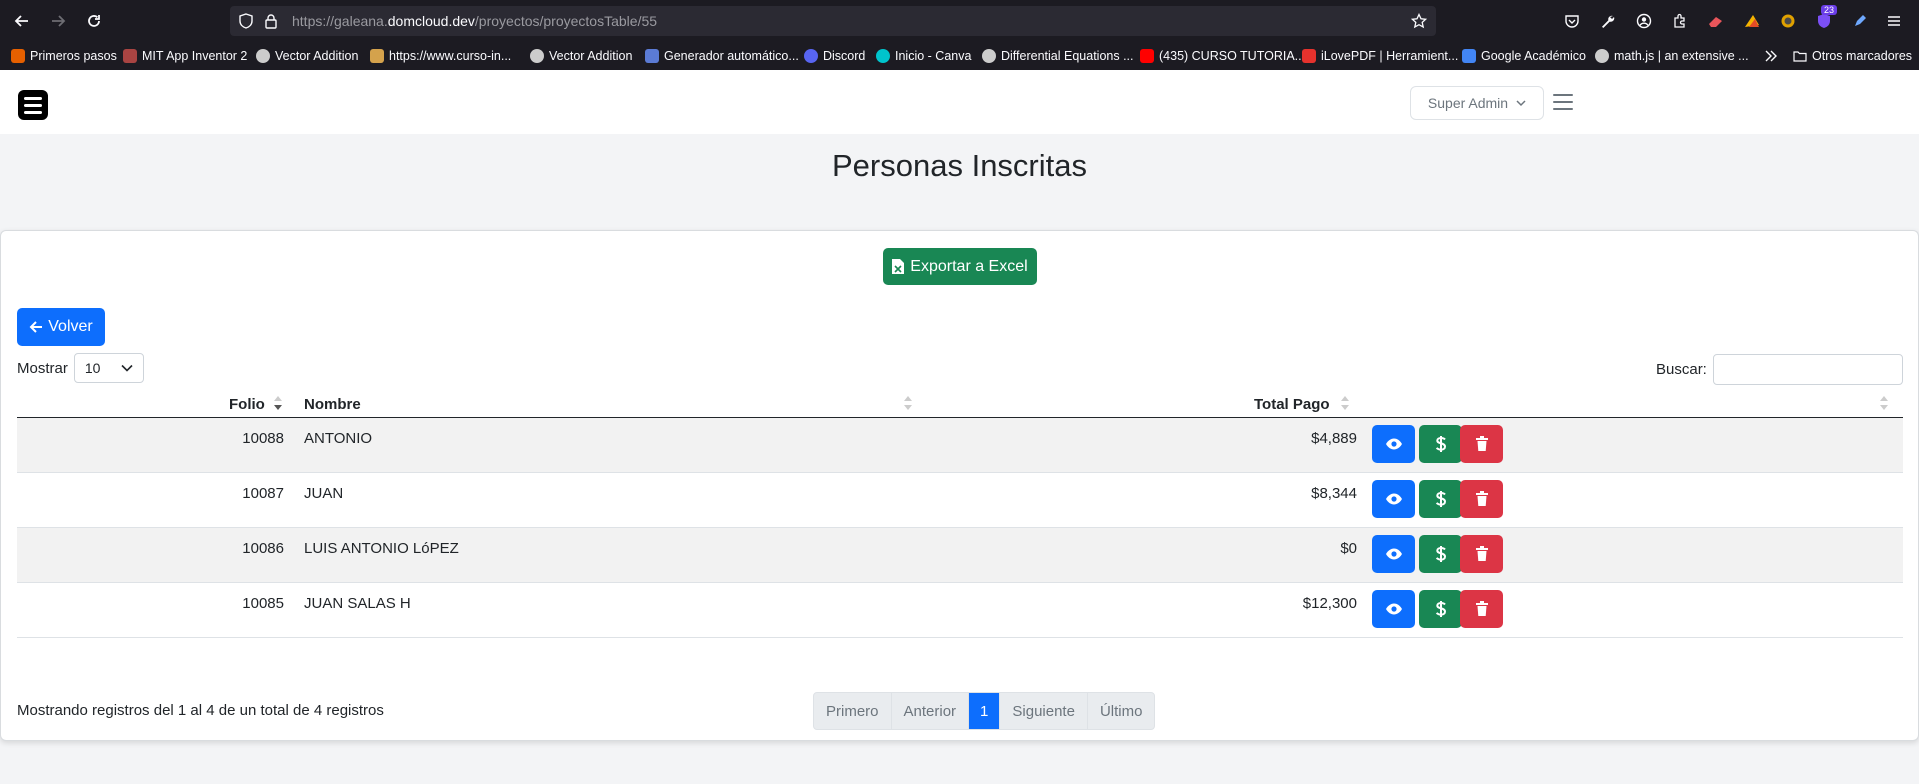 This screenshot has width=1919, height=784. Describe the element at coordinates (1716, 21) in the screenshot. I see `eraser-extension-icon` at that location.